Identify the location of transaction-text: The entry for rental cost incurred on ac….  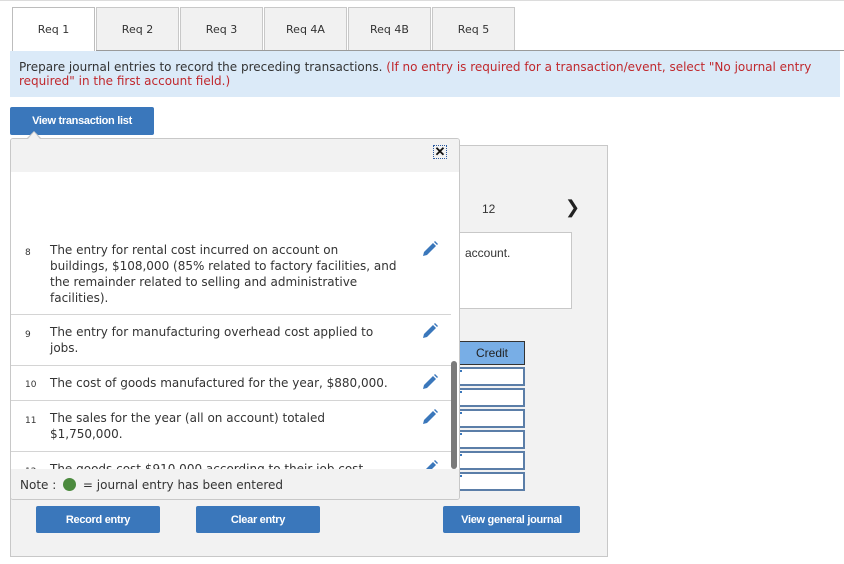
(223, 274).